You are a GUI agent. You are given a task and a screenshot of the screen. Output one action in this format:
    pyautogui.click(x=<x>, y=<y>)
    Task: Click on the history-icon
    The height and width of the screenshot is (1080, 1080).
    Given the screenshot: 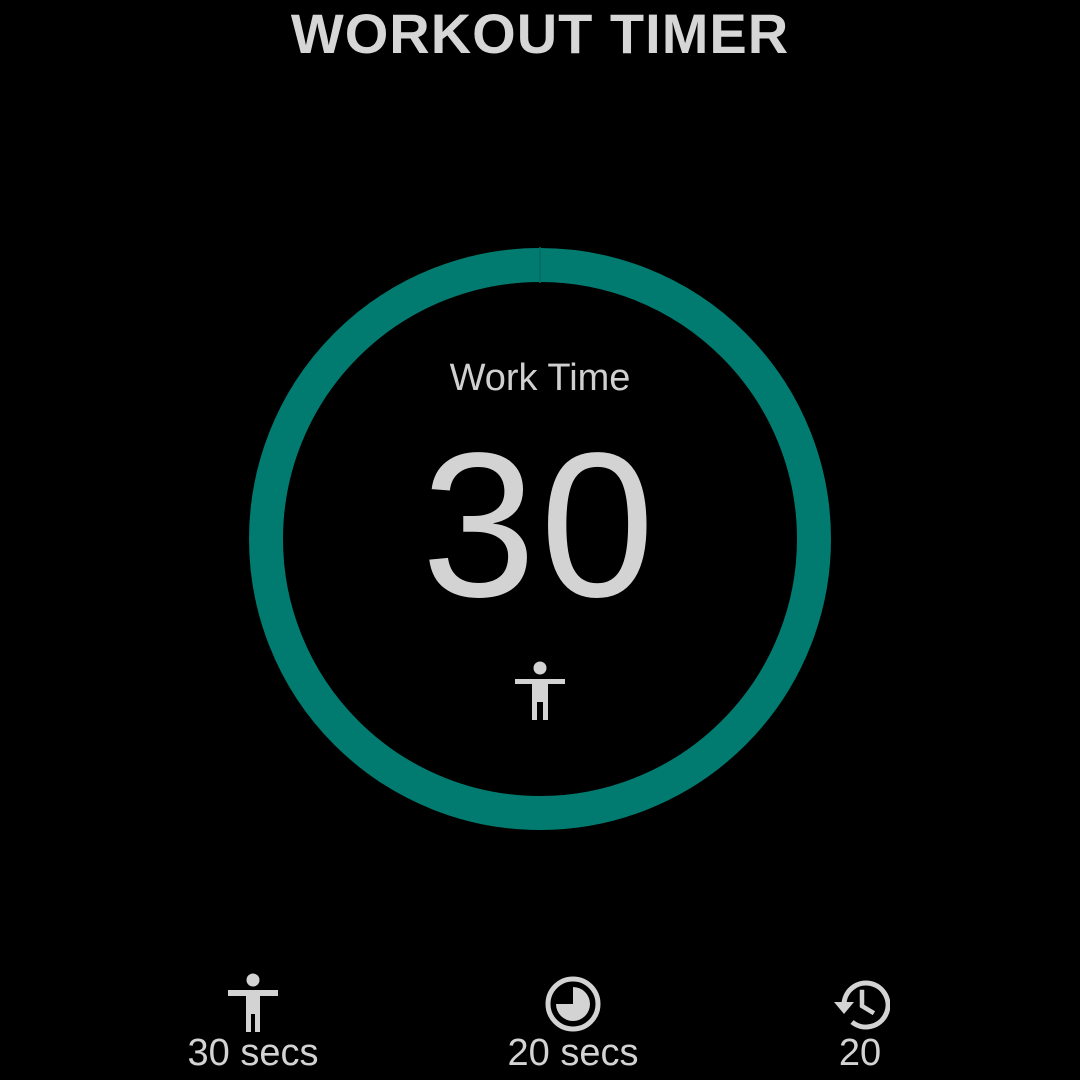 What is the action you would take?
    pyautogui.click(x=860, y=1002)
    